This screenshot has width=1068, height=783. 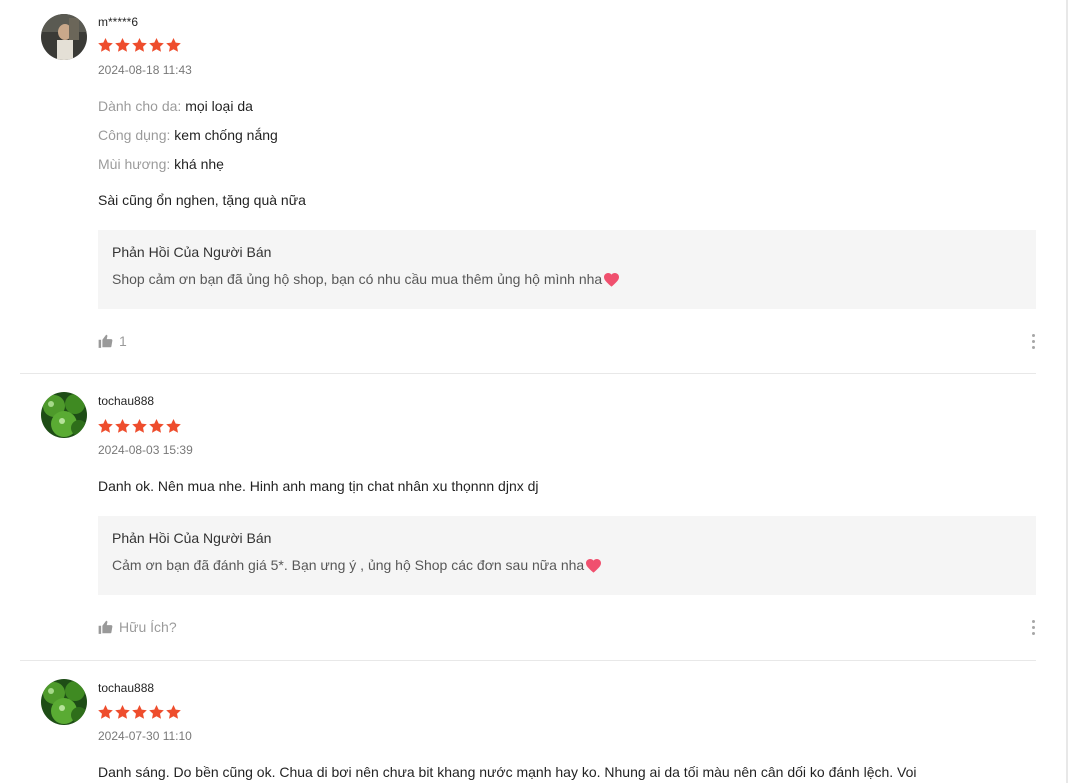 I want to click on attribute-value: kem chống nắng, so click(x=226, y=135).